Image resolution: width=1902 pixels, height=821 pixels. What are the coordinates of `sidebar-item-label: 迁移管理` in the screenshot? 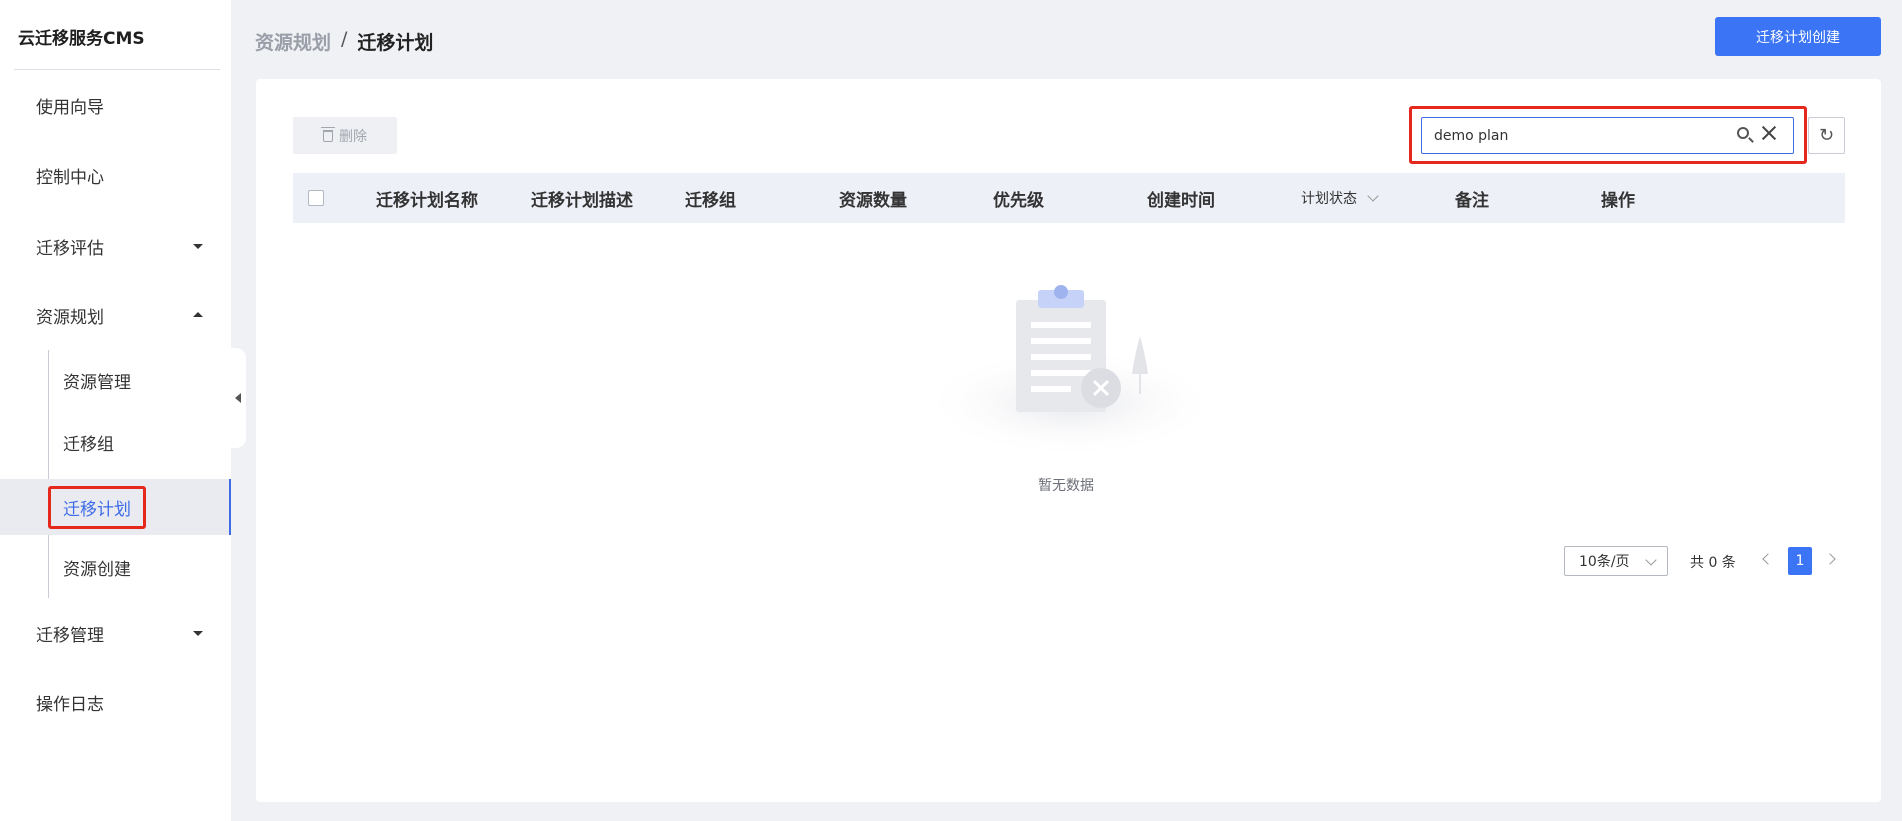 It's located at (70, 635).